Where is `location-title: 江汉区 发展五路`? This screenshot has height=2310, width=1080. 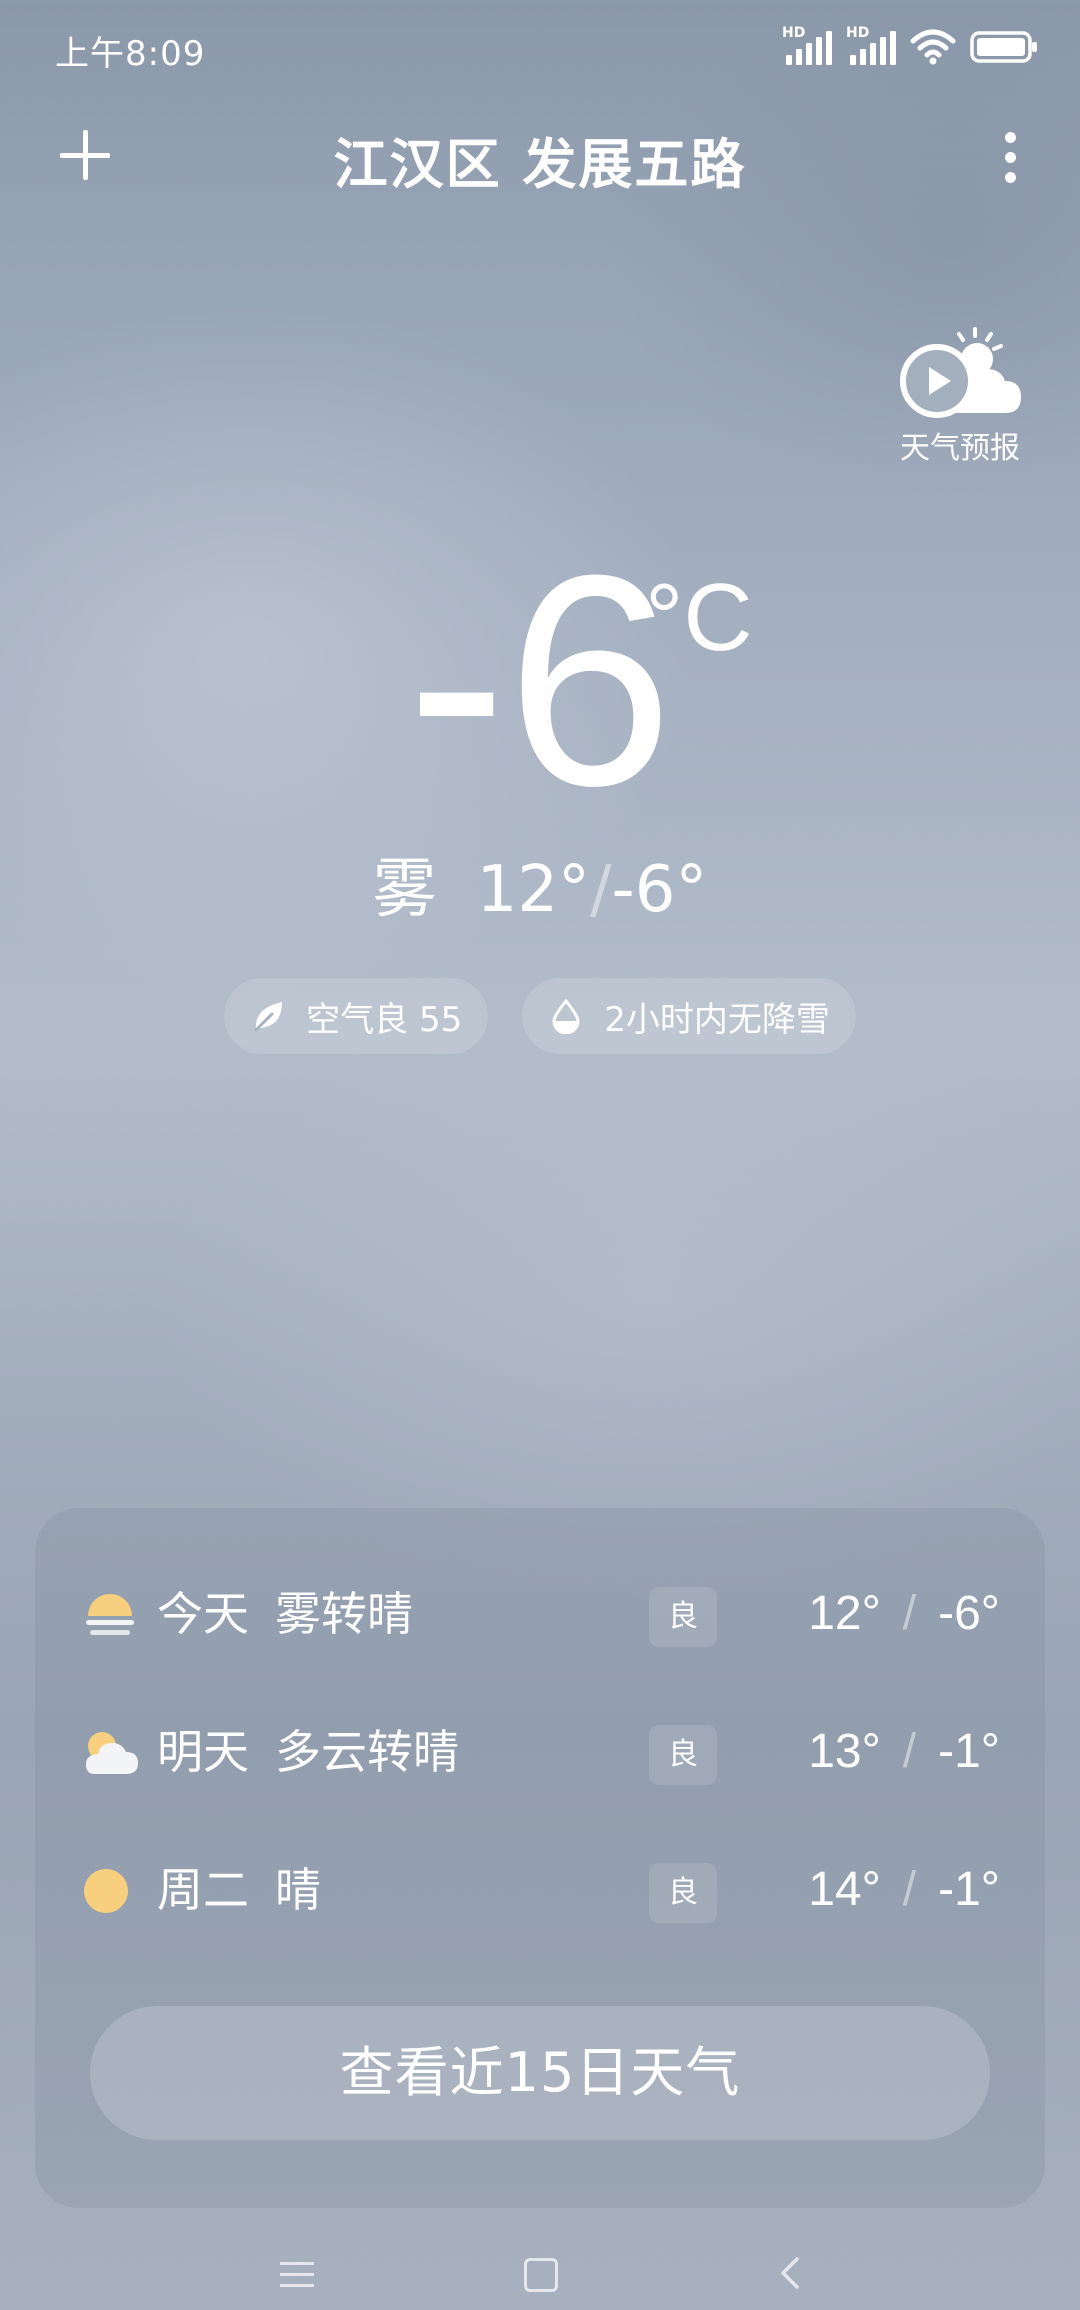 location-title: 江汉区 发展五路 is located at coordinates (540, 159).